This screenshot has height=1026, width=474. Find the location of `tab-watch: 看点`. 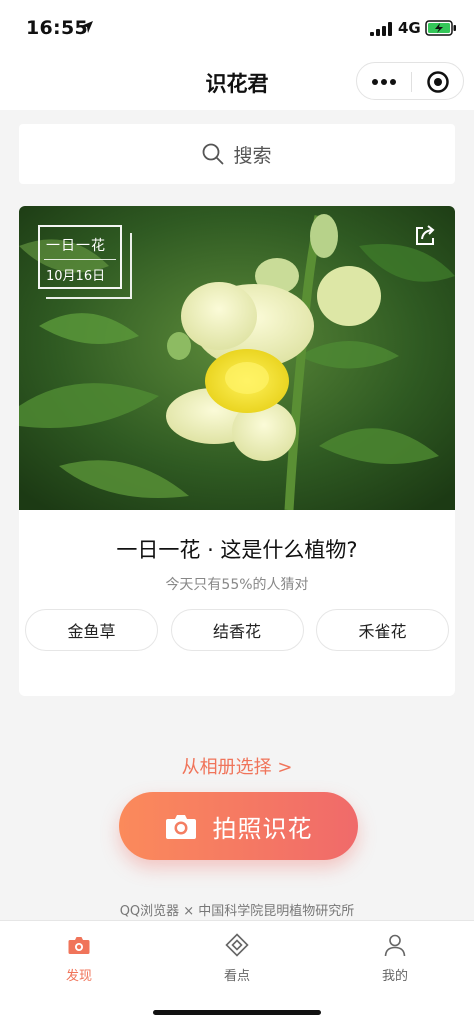

tab-watch: 看点 is located at coordinates (237, 959).